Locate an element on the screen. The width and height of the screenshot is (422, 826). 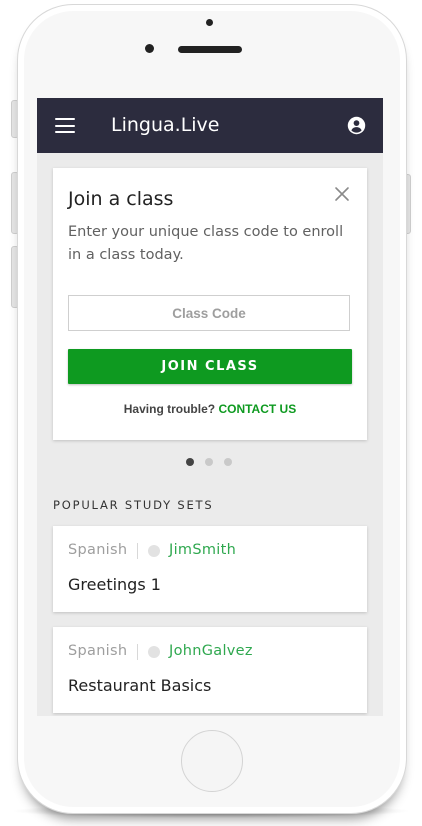
study-set-author: JimSmith is located at coordinates (202, 550).